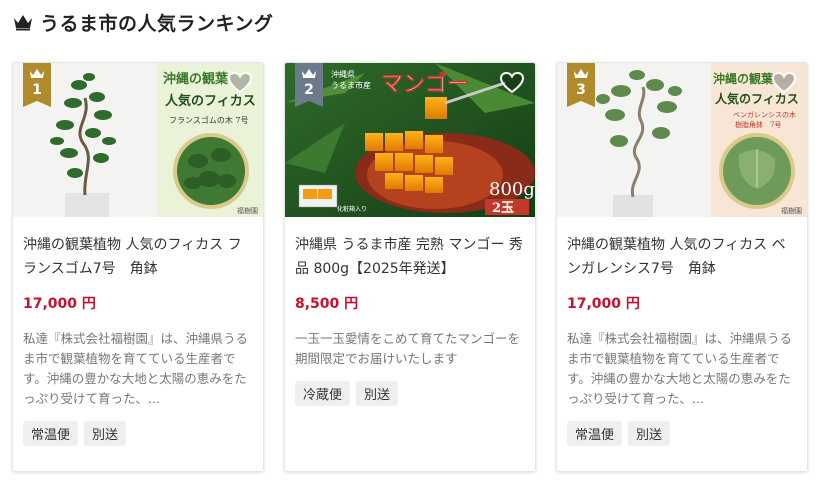 The width and height of the screenshot is (820, 484). Describe the element at coordinates (581, 85) in the screenshot. I see `rank-badge: 3` at that location.